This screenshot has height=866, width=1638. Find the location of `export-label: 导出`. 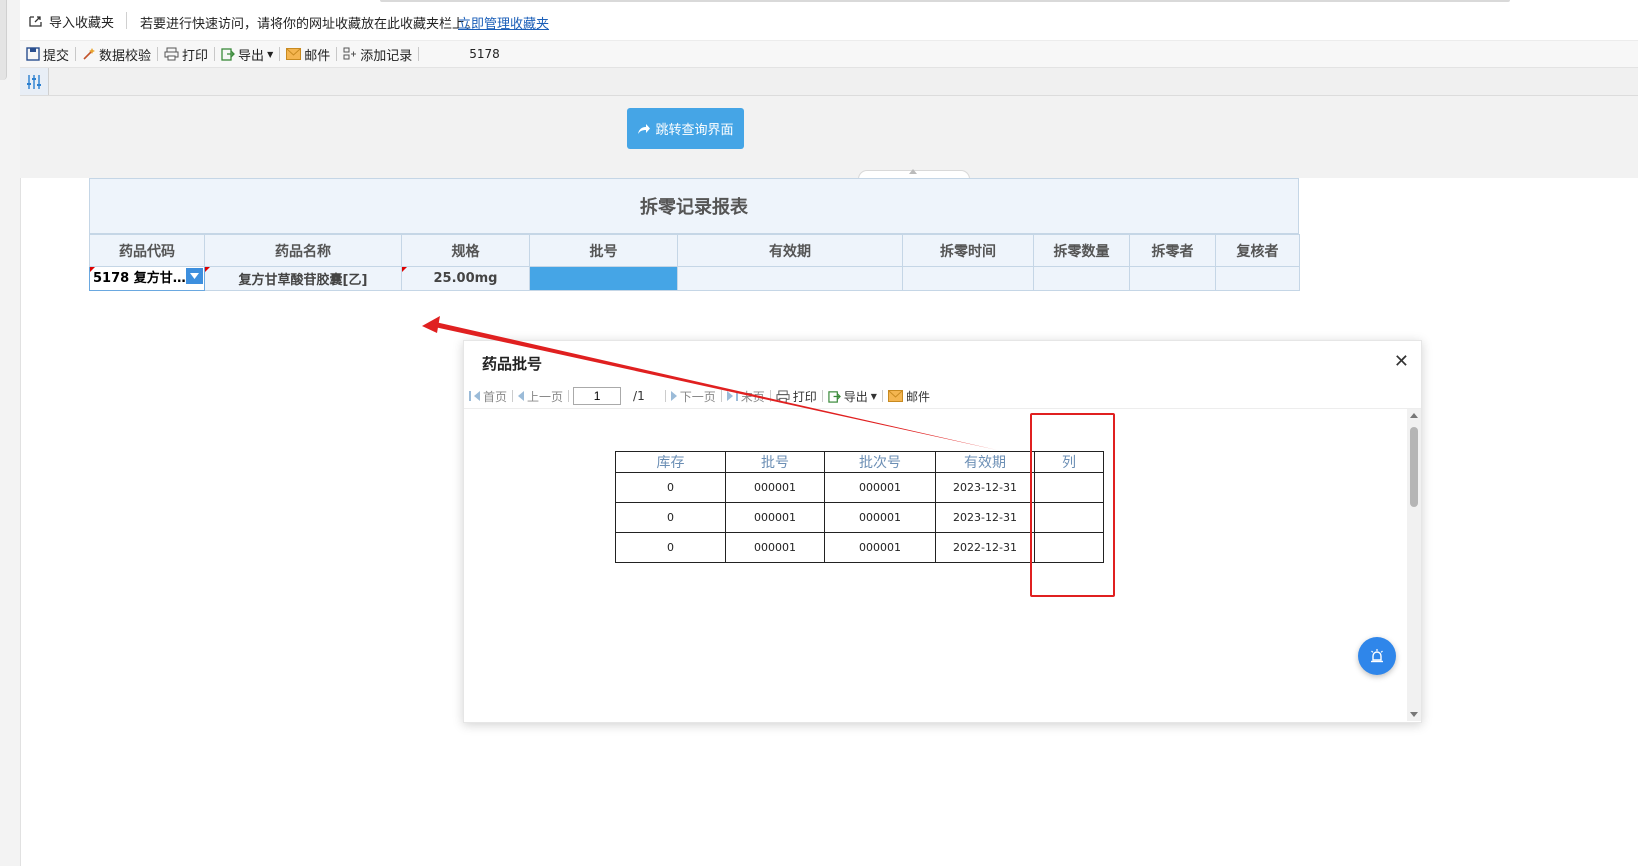

export-label: 导出 is located at coordinates (251, 56).